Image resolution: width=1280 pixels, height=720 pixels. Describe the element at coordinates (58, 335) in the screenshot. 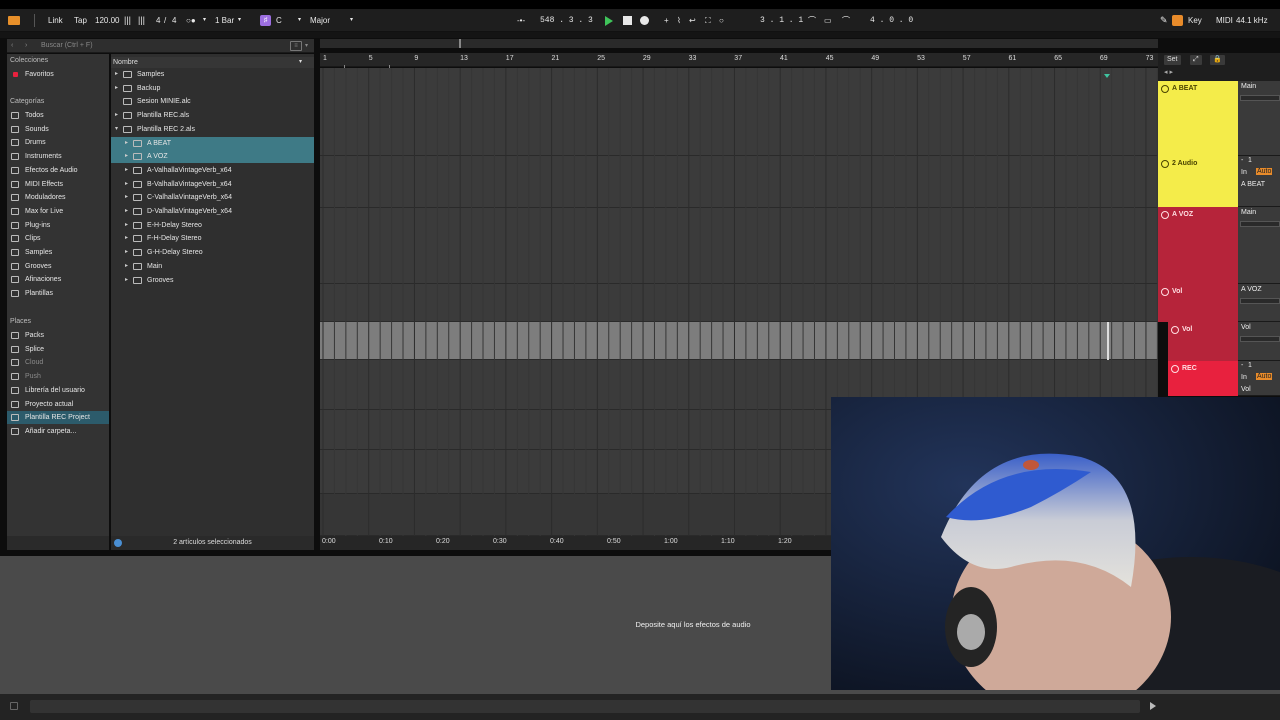

I see `sidebar-item-place: Packs` at that location.